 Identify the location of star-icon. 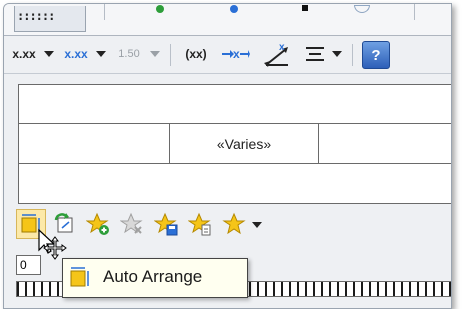
(234, 223).